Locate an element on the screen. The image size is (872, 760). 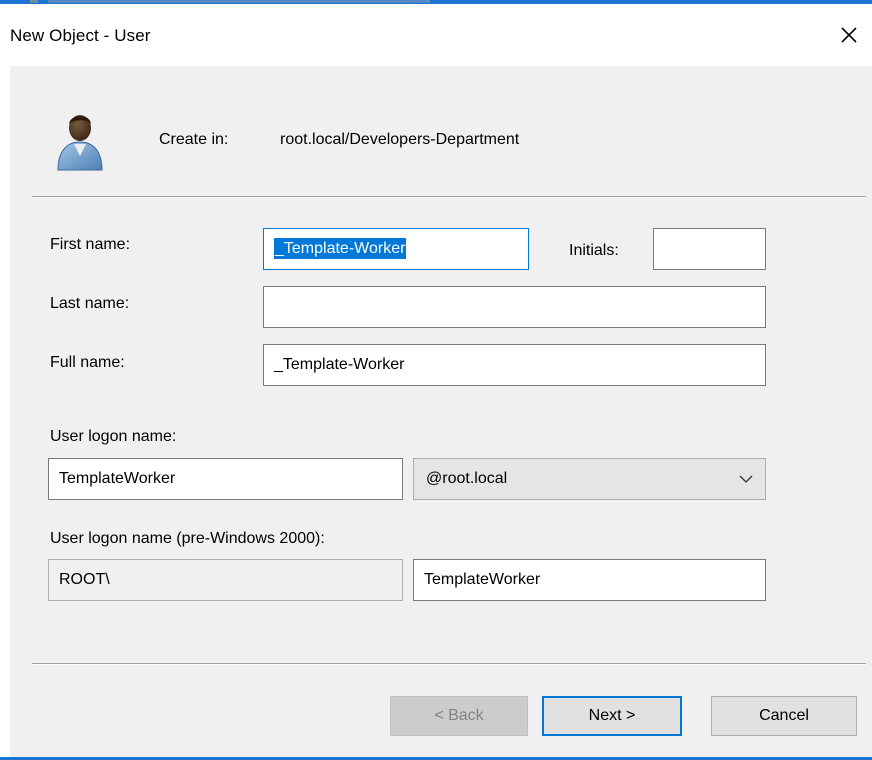
logon-name-label: User logon name: is located at coordinates (113, 436).